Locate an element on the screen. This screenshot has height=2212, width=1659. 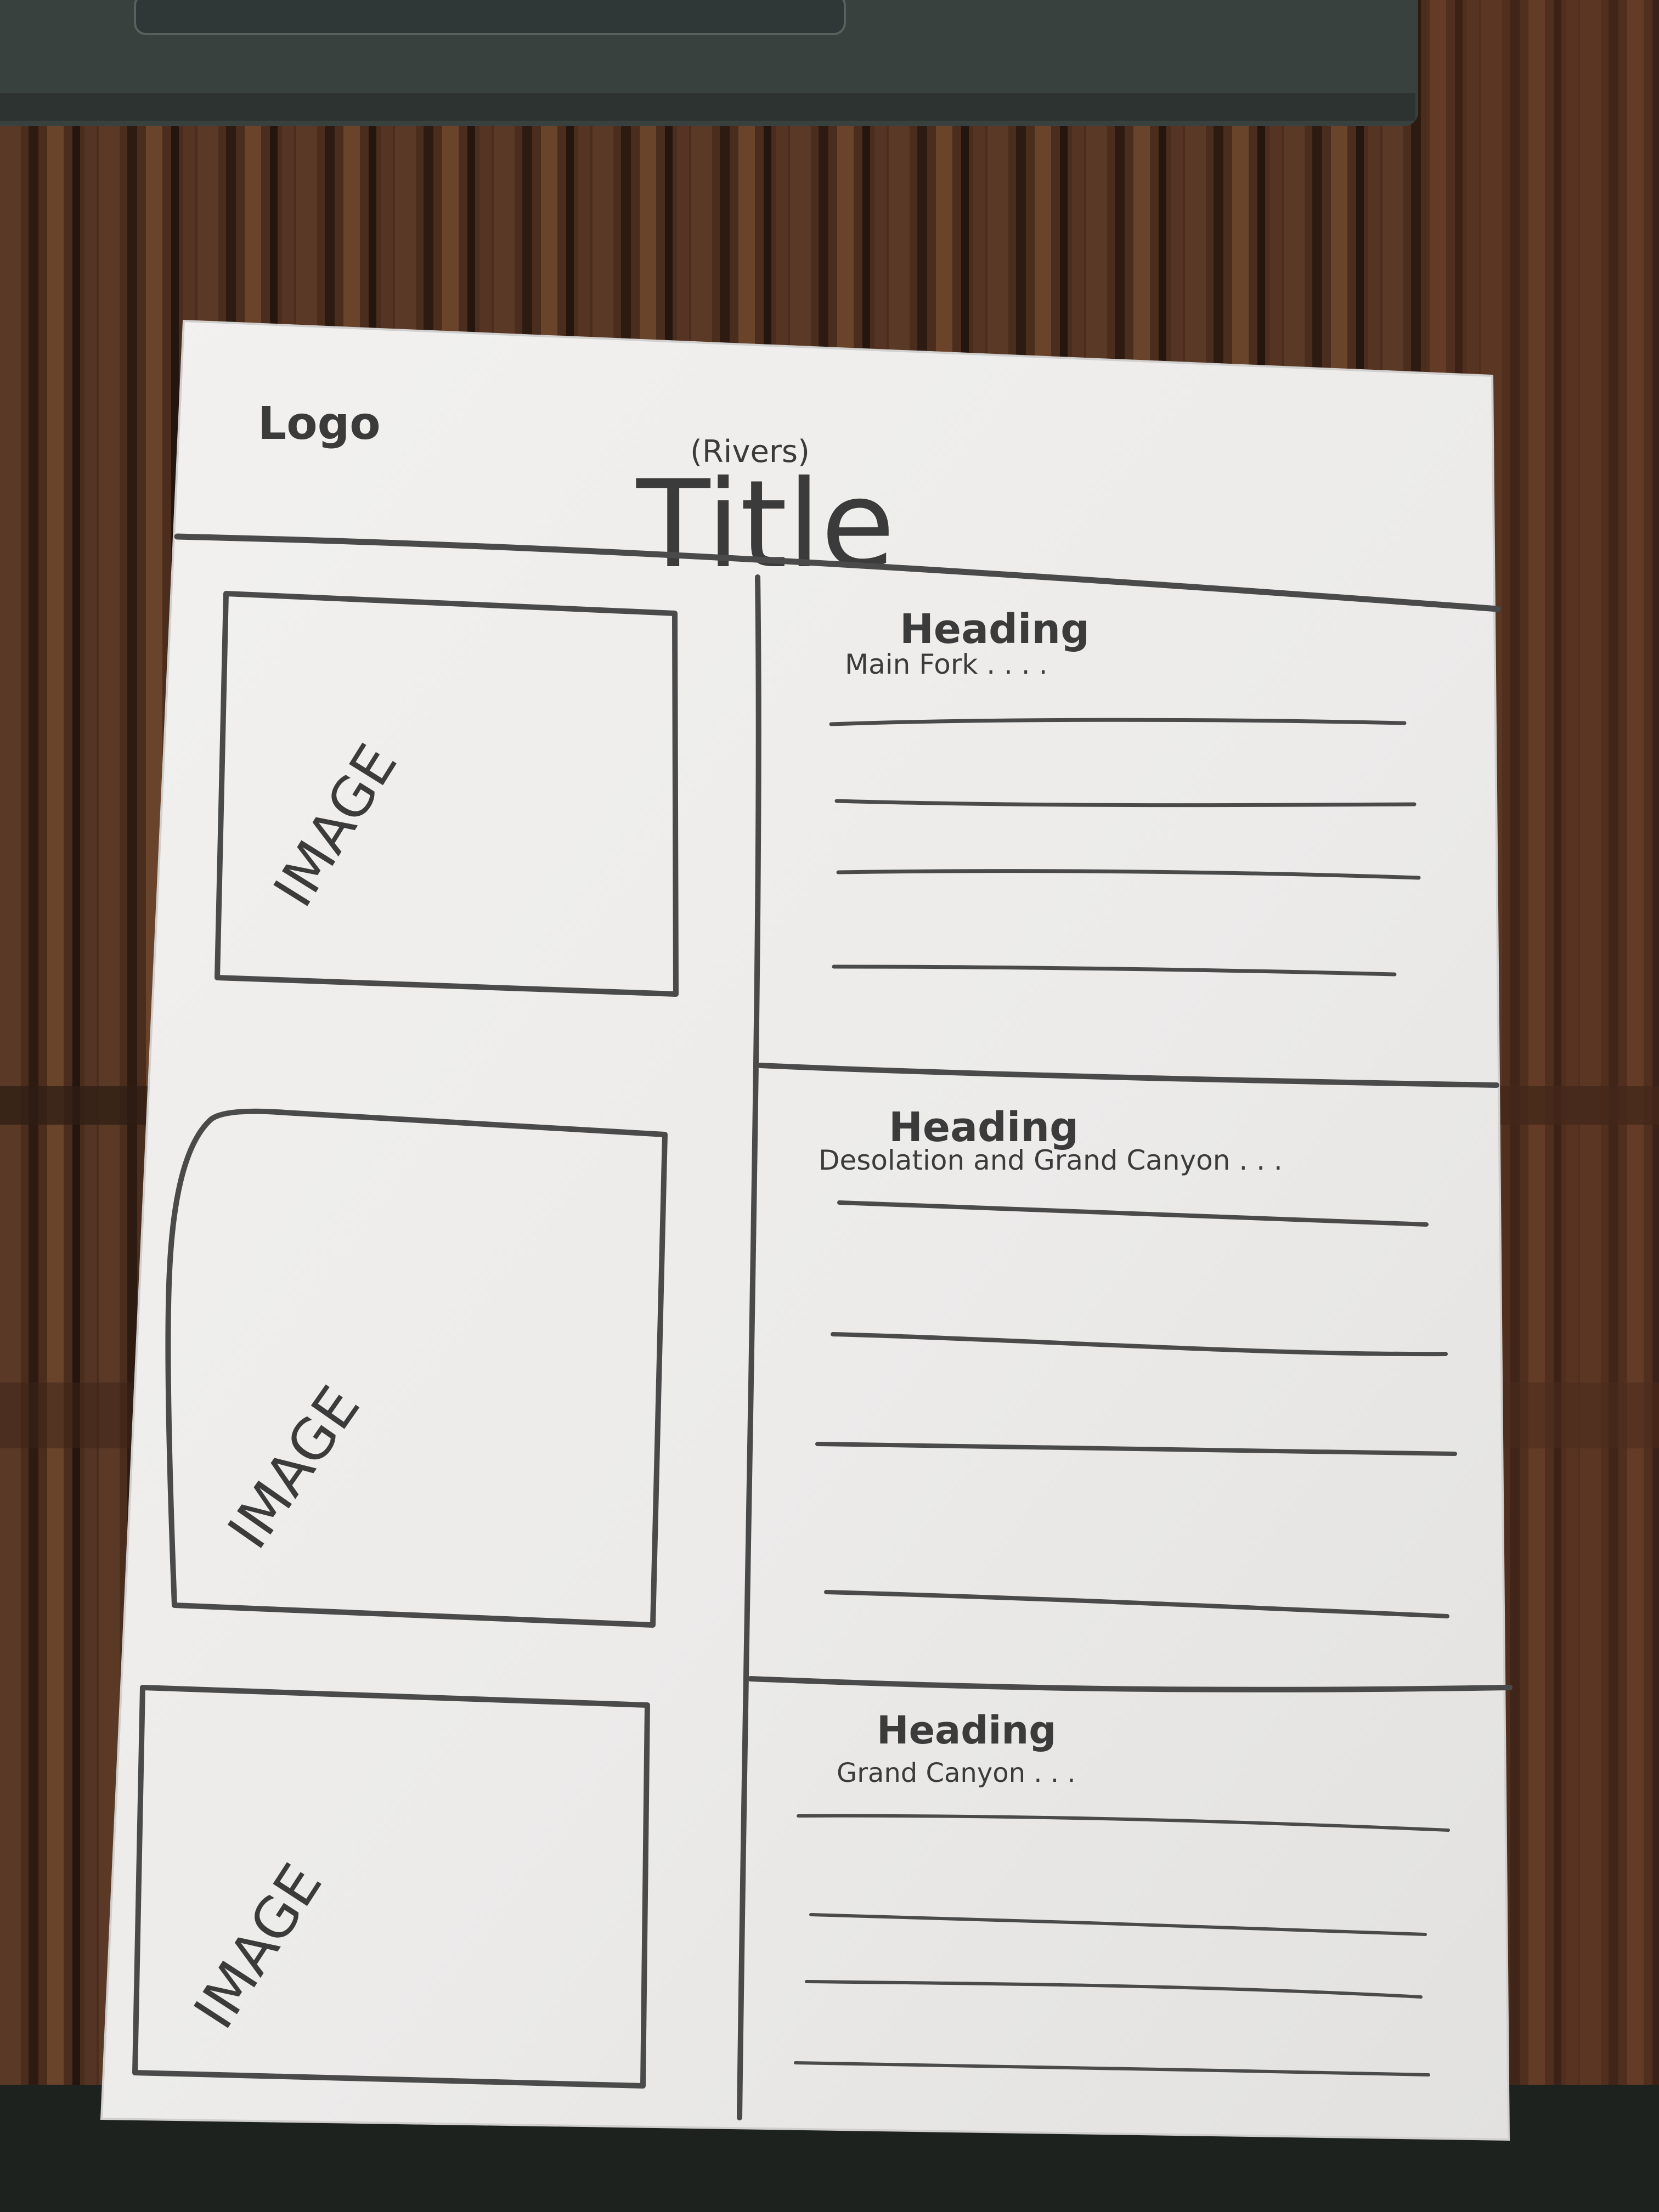
section-1-text: Main Fork . . . . is located at coordinates (946, 664).